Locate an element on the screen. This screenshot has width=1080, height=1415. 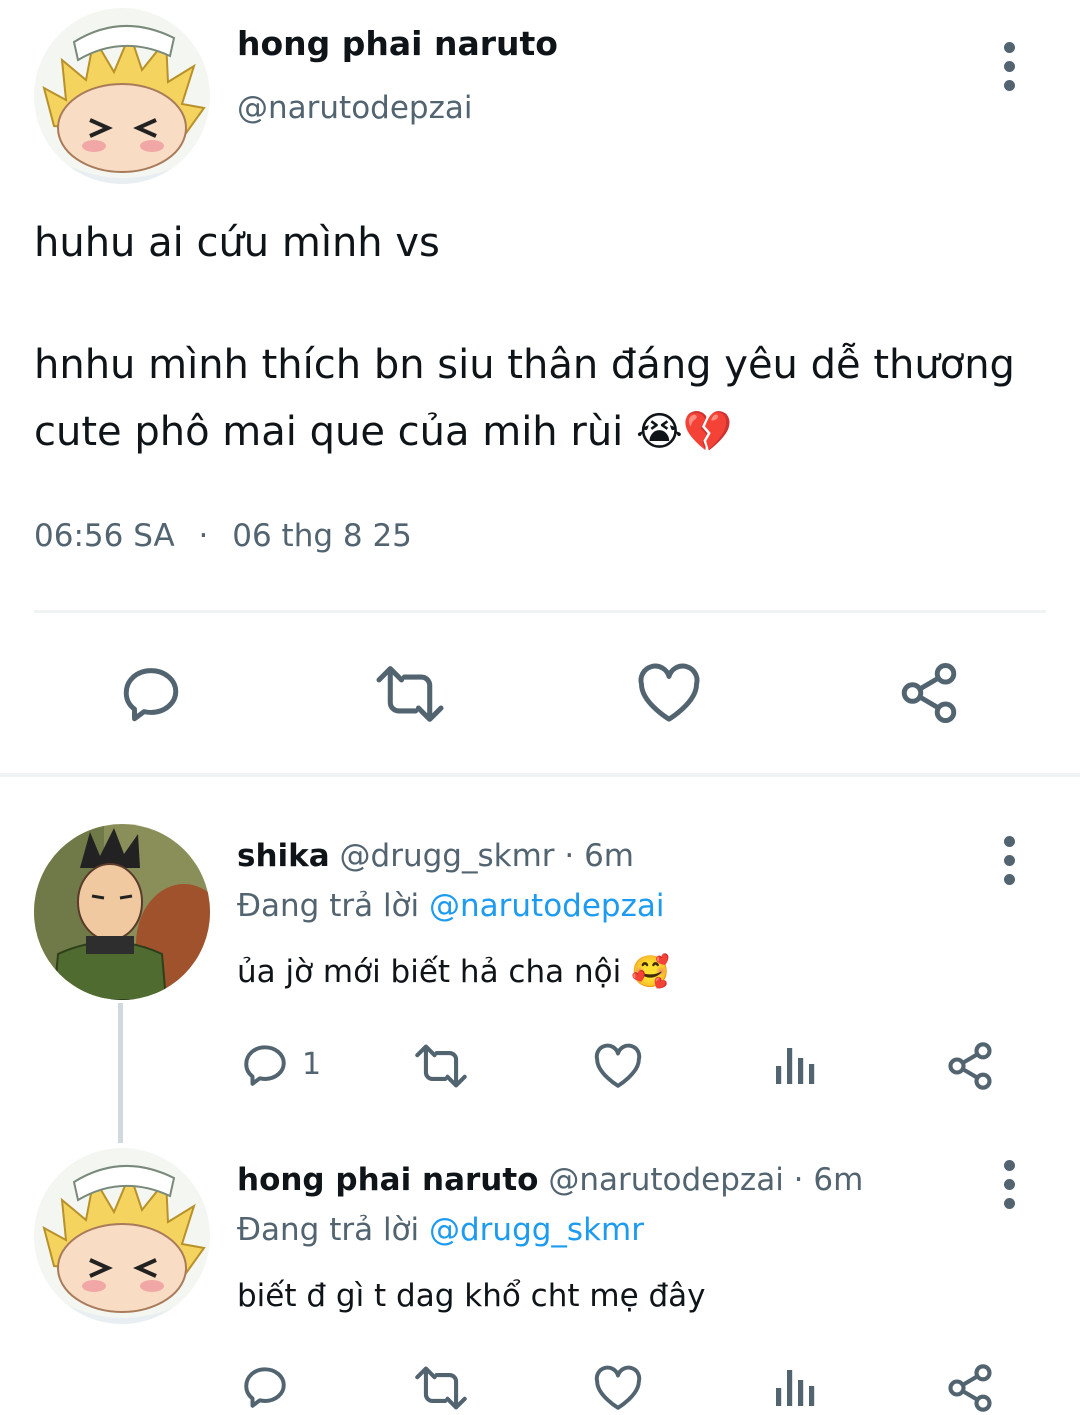
reply1-replying-to: Đang trả lời @narutodepzai is located at coordinates (450, 906).